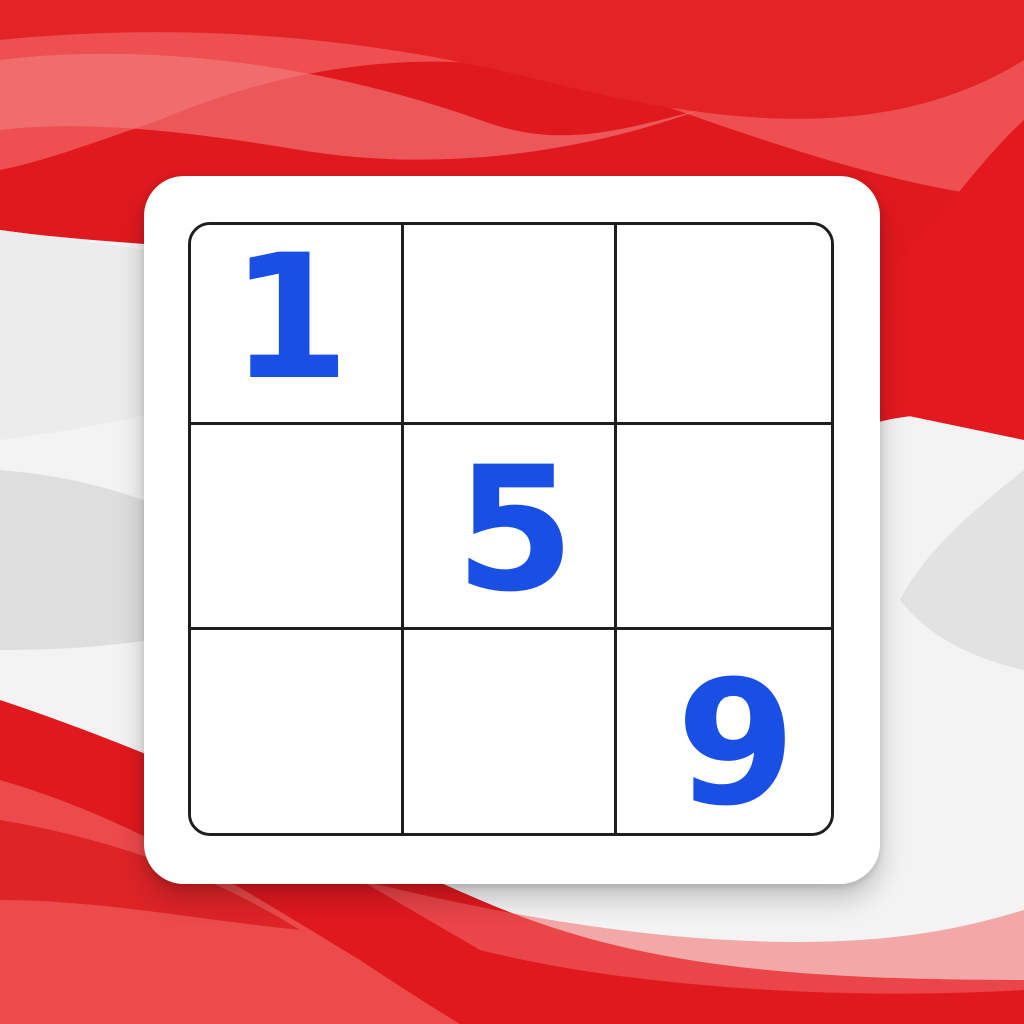  I want to click on cell-r3-c1, so click(297, 731).